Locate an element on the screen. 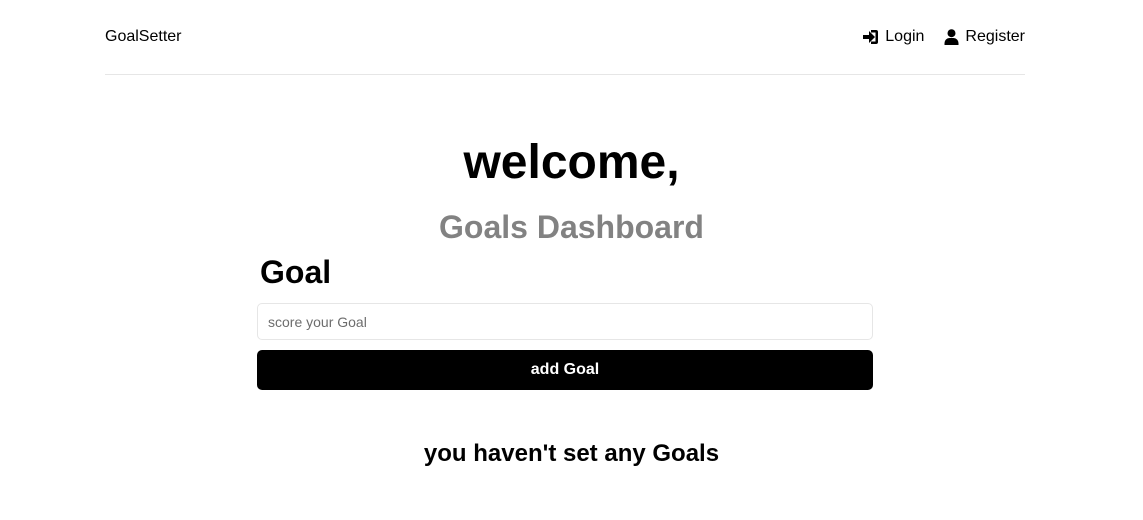 The height and width of the screenshot is (520, 1143). welcome-heading: welcome, is located at coordinates (571, 162).